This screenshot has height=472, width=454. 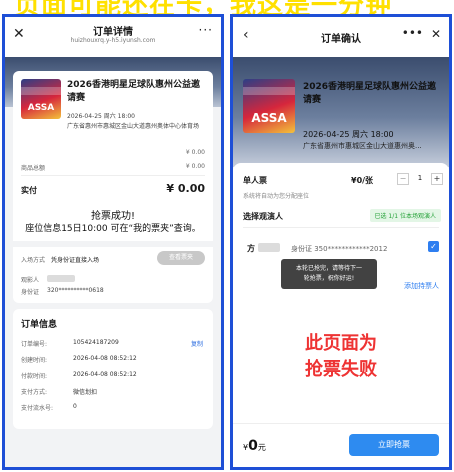 I want to click on more-icon: ···, so click(x=206, y=30).